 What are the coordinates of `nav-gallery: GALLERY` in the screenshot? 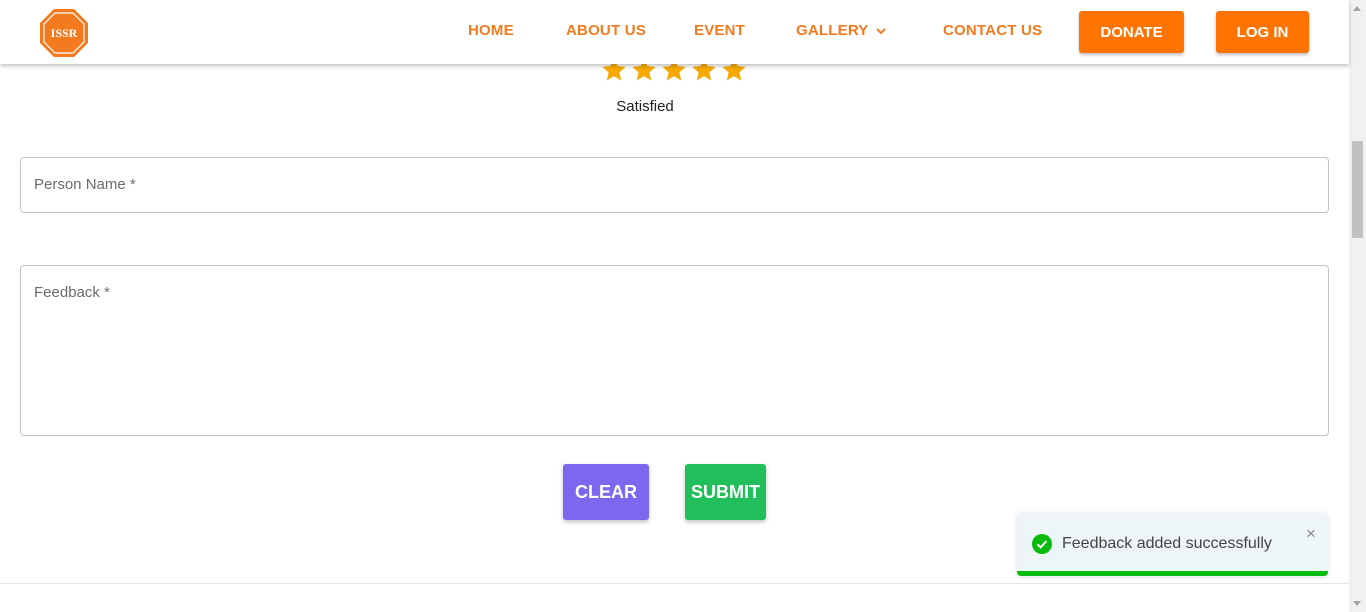 It's located at (832, 30).